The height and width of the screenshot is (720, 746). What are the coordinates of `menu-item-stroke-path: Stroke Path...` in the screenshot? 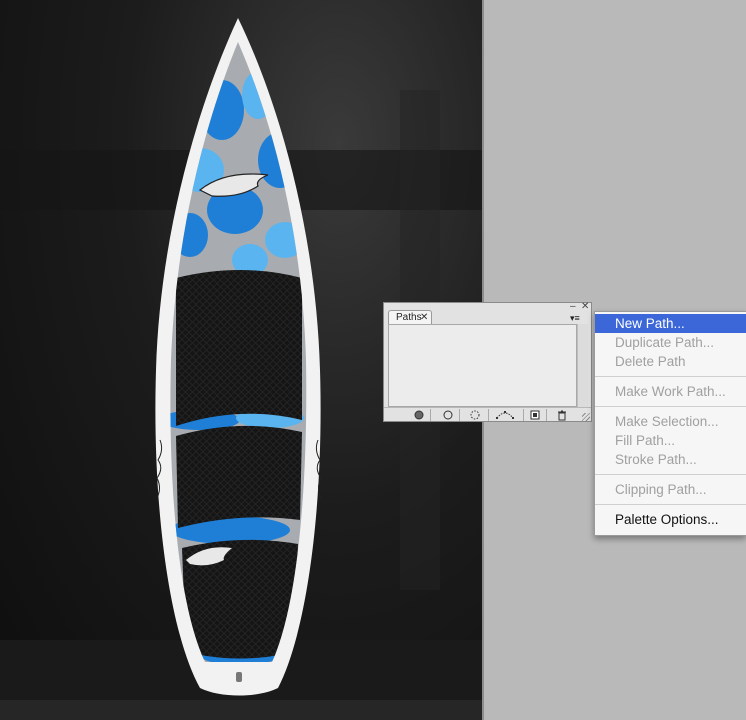 It's located at (670, 459).